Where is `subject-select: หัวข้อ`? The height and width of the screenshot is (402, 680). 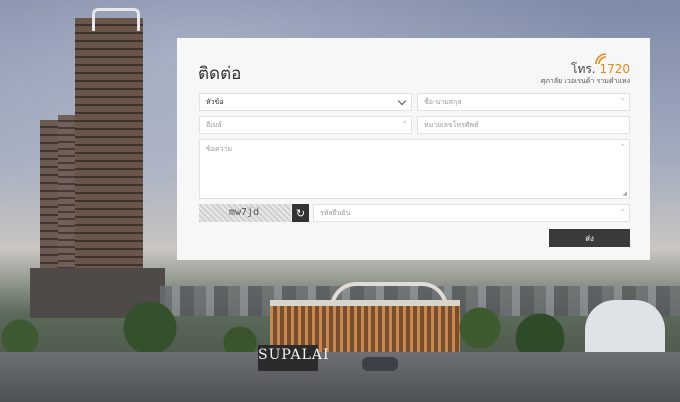 subject-select: หัวข้อ is located at coordinates (305, 102).